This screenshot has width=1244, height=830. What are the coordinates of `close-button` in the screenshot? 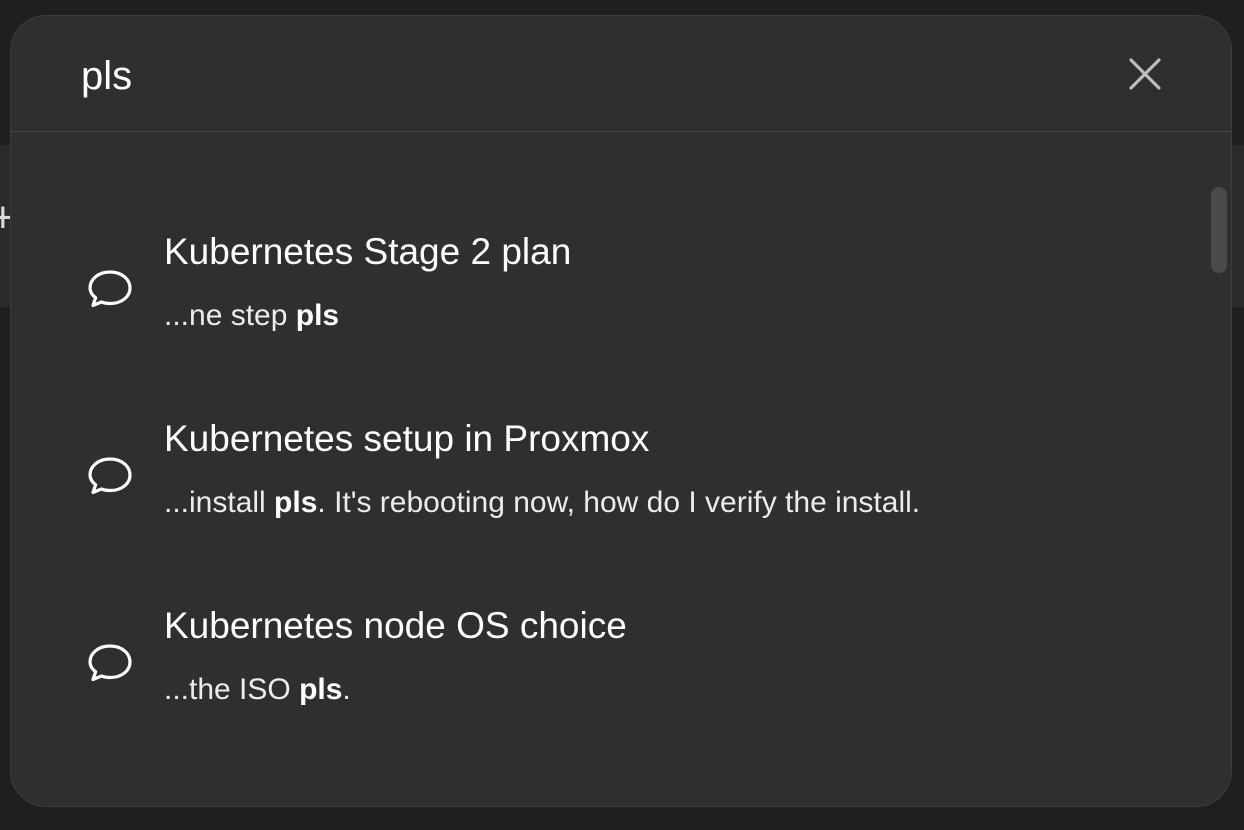 It's located at (1145, 74).